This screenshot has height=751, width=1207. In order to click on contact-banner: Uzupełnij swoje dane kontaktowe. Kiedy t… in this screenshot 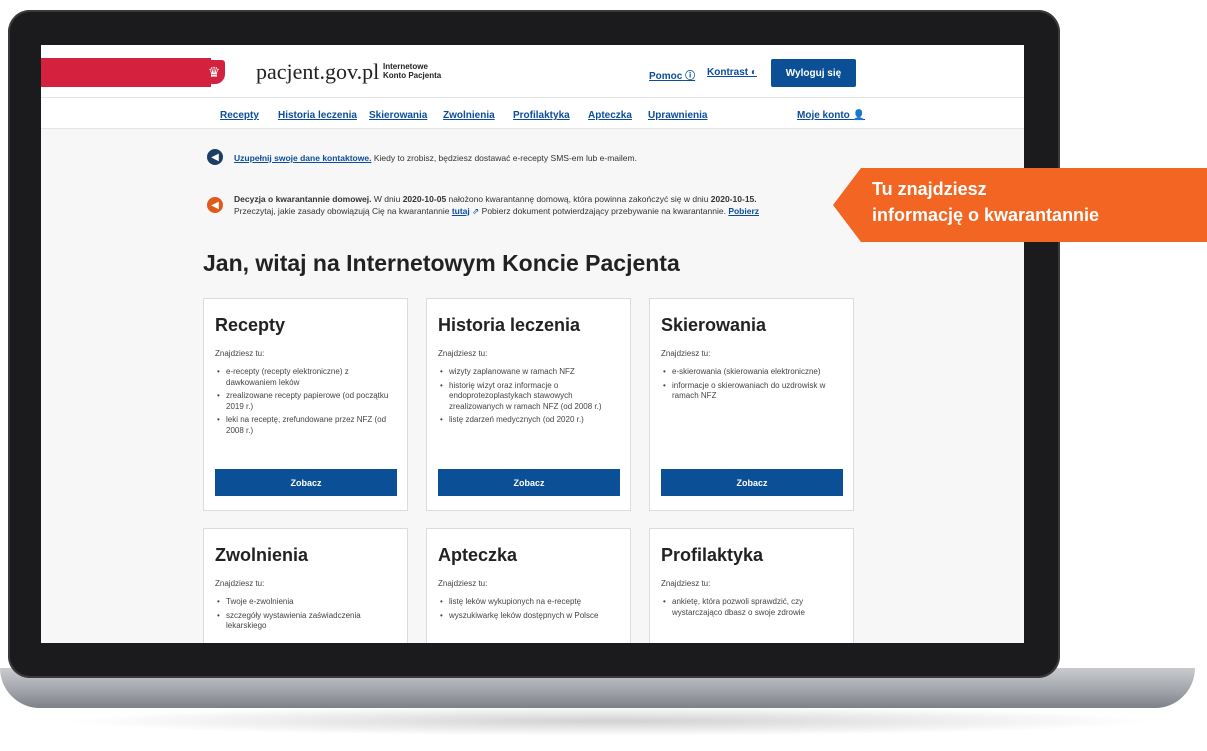, I will do `click(435, 158)`.